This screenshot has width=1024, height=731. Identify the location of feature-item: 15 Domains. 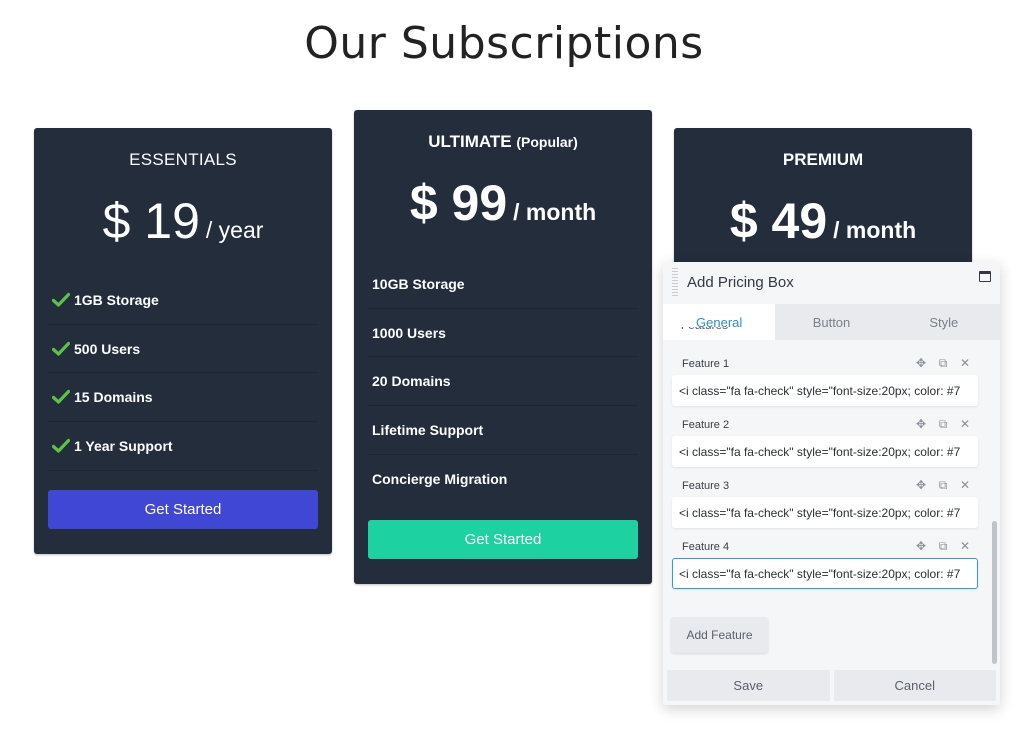
(183, 398).